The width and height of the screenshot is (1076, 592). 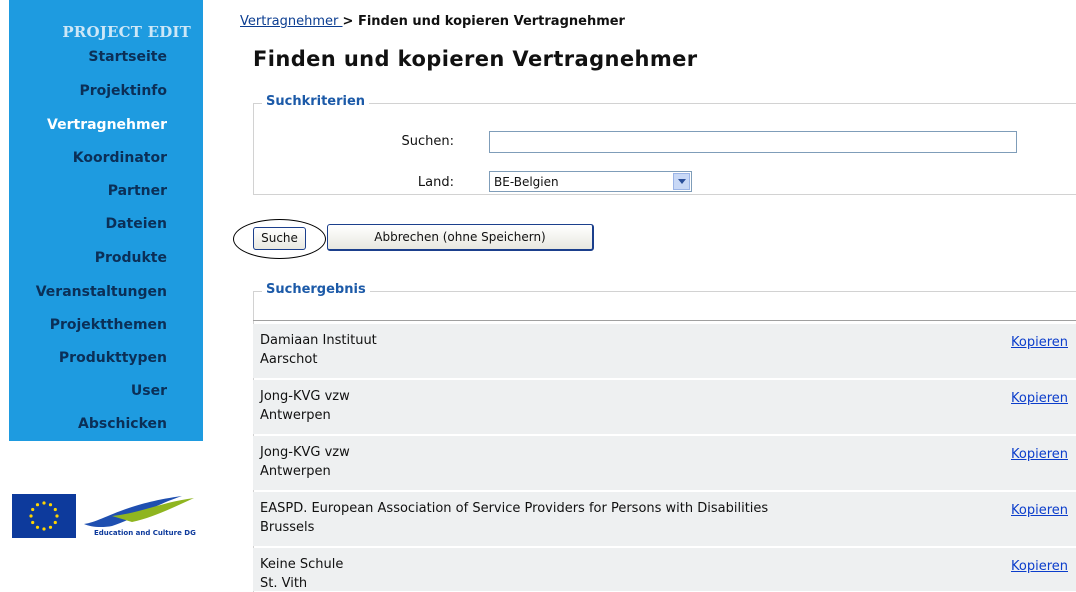 I want to click on result-city: Aarschot, so click(x=289, y=359).